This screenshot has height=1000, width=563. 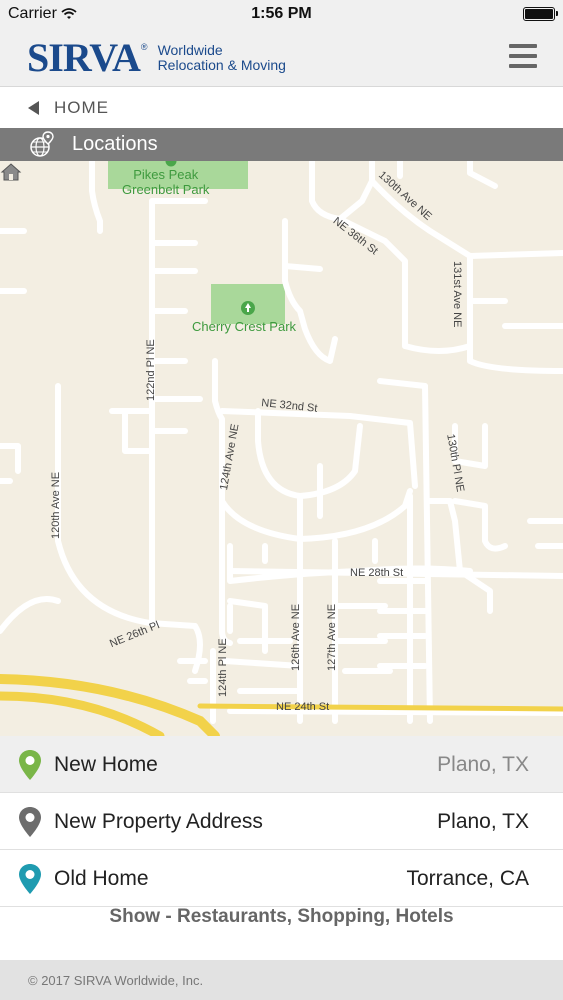 I want to click on sirva-logo: SIRVA ® Worldwide Relocation & Moving, so click(x=156, y=58).